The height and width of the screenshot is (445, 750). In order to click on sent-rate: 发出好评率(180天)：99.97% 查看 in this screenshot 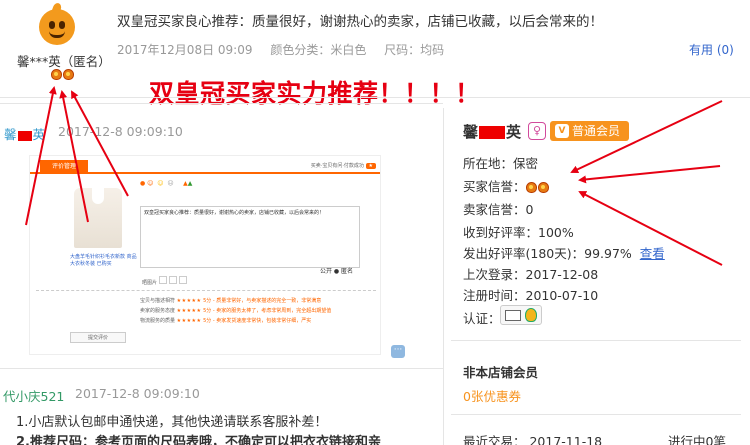, I will do `click(564, 253)`.